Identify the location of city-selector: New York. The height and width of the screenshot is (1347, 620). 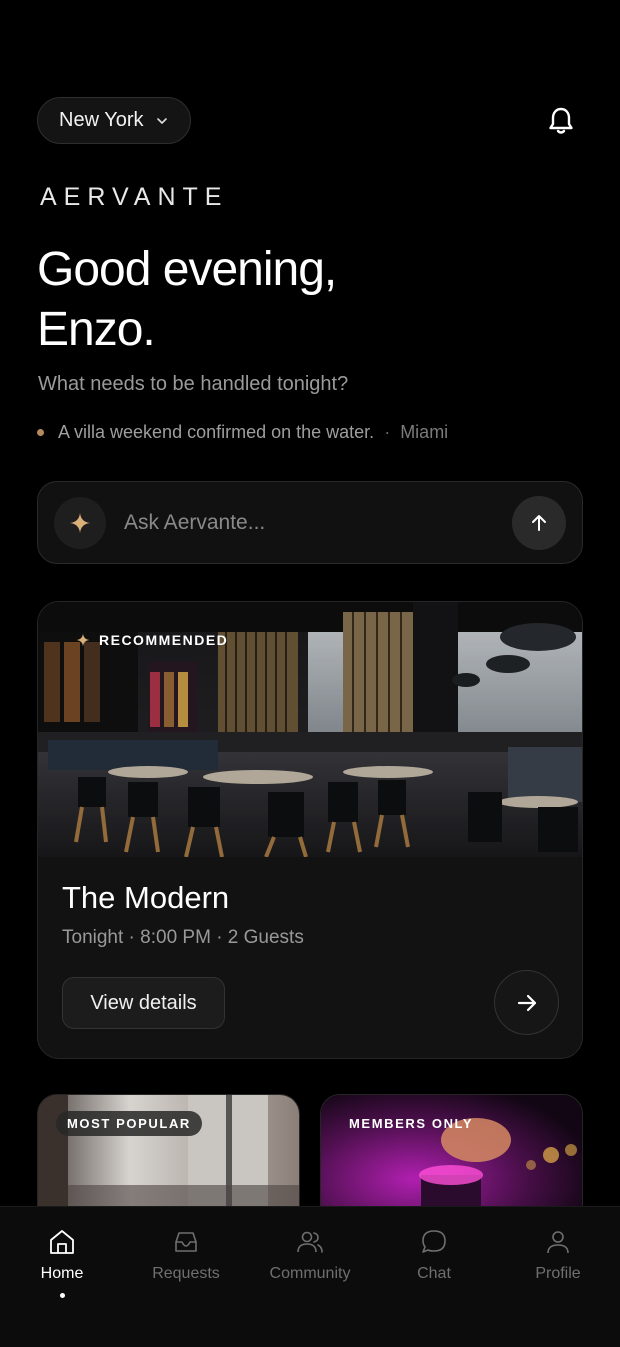
(114, 120).